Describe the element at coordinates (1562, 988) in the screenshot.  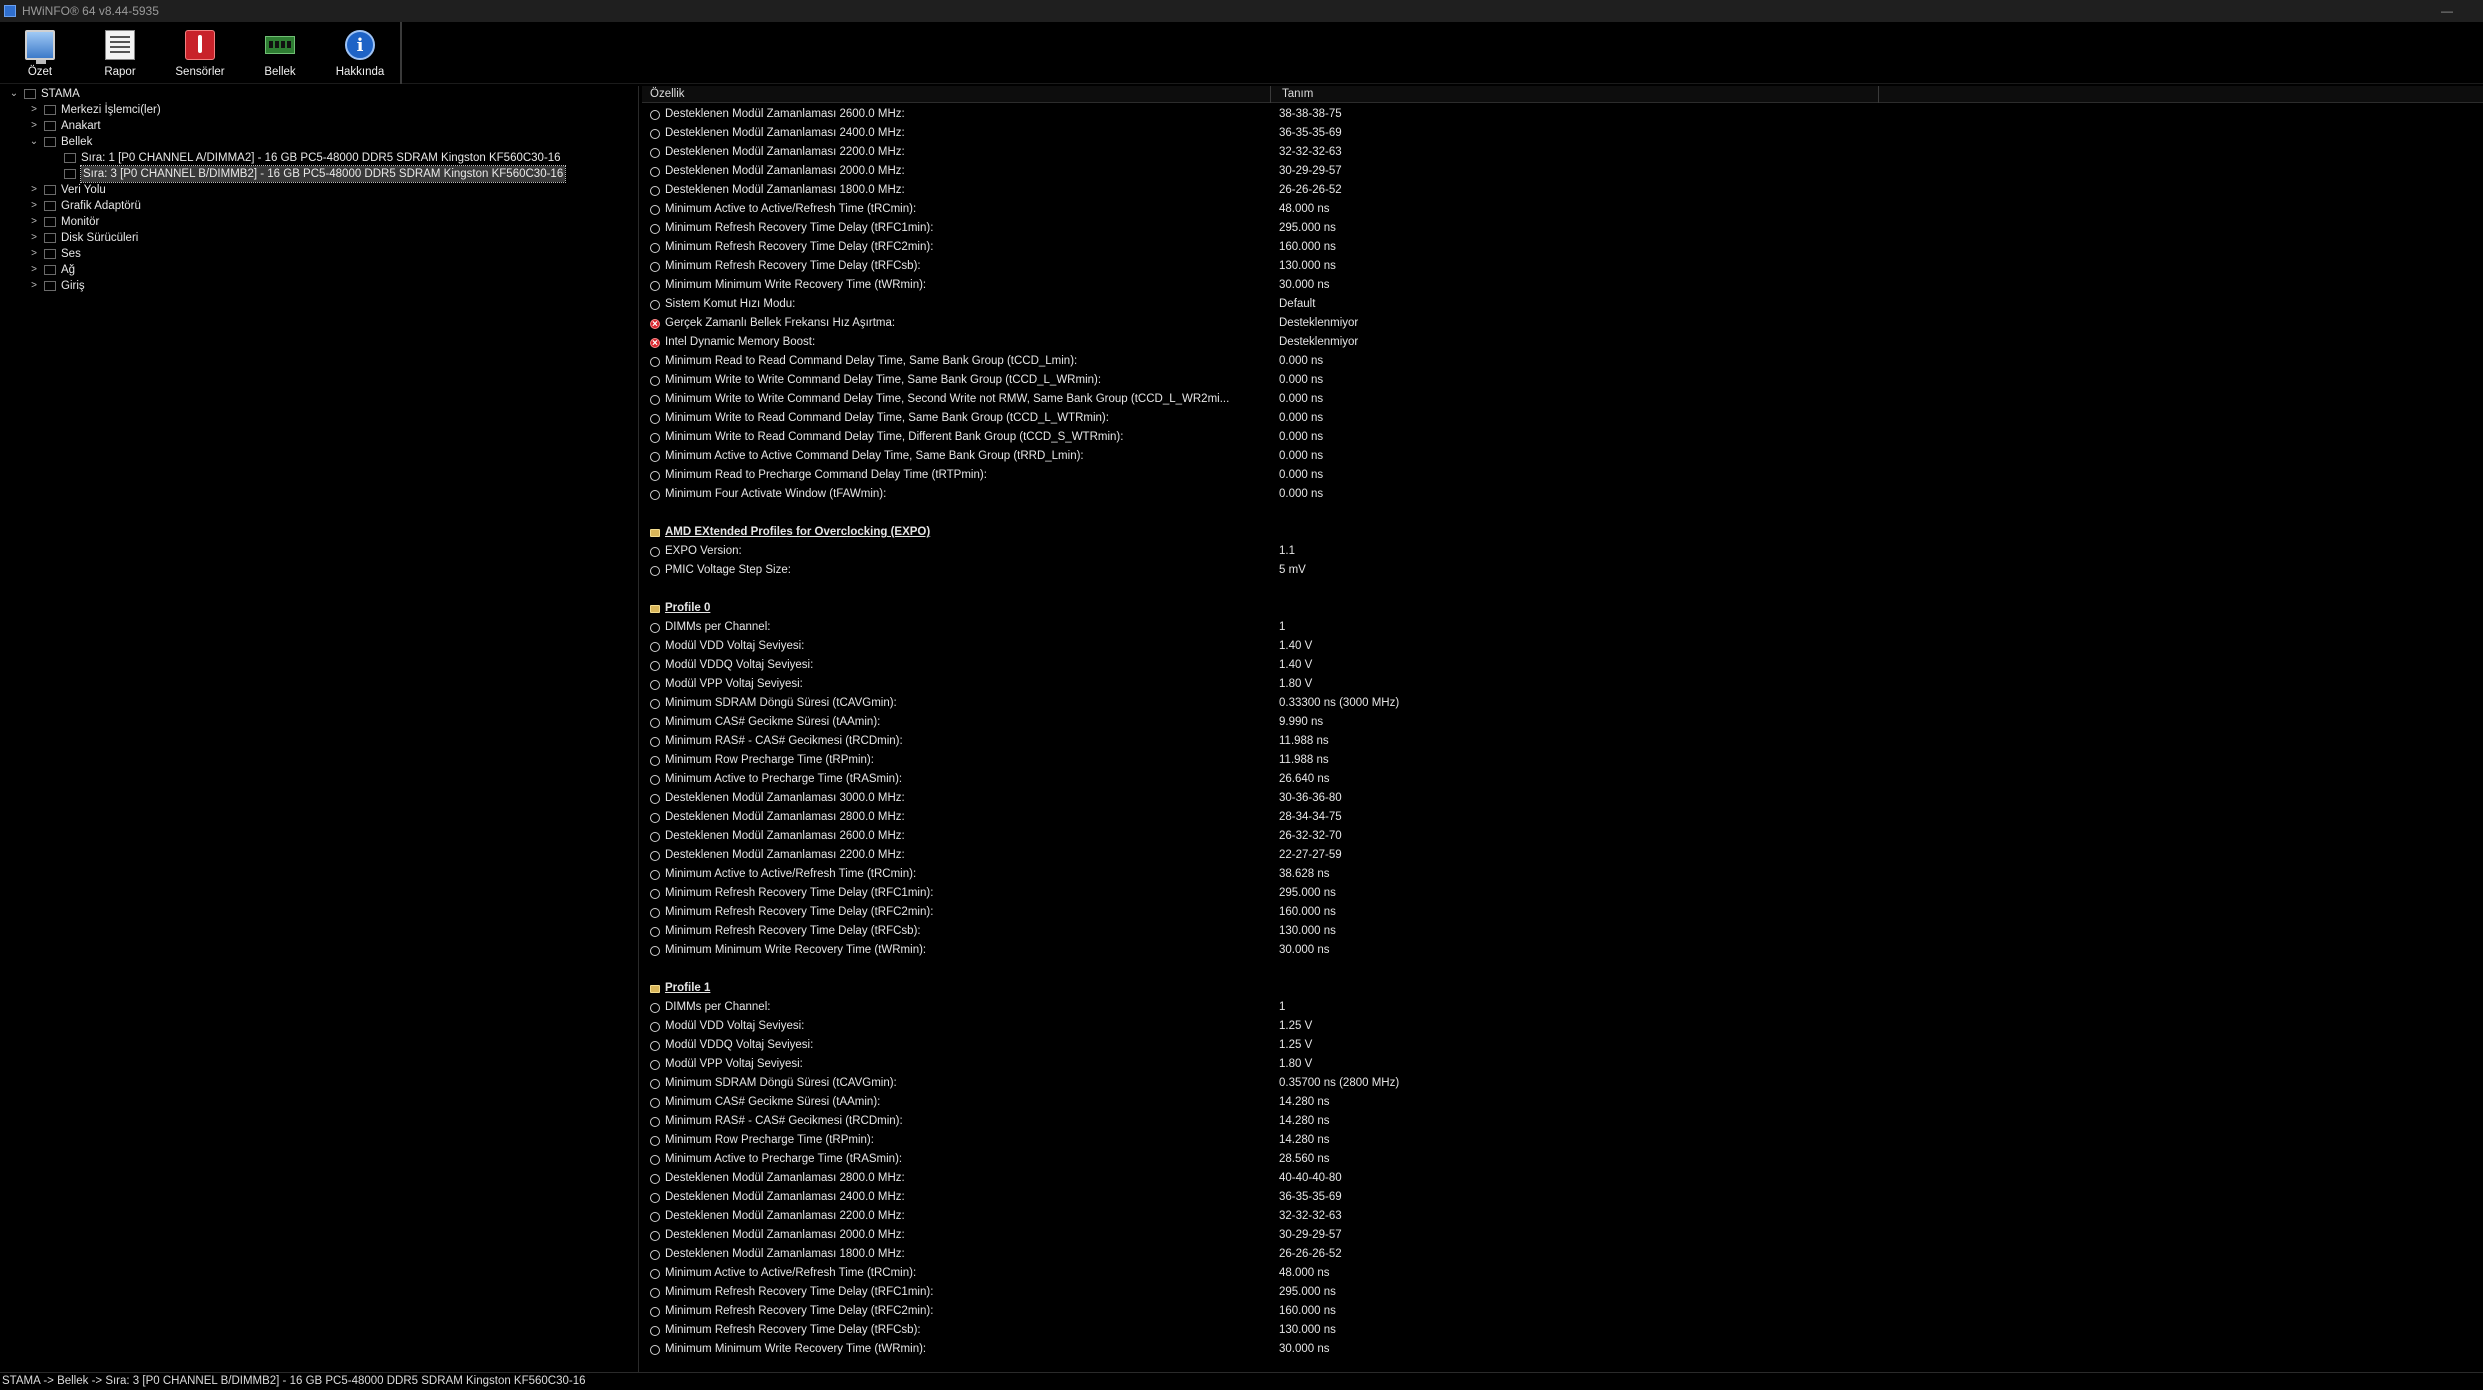
I see `section-header-row: Profile 1` at that location.